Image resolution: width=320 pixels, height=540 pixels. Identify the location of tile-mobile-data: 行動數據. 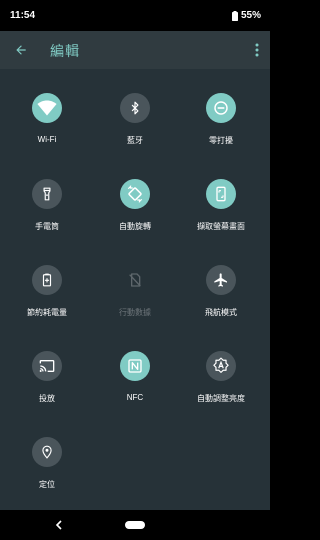
(135, 279).